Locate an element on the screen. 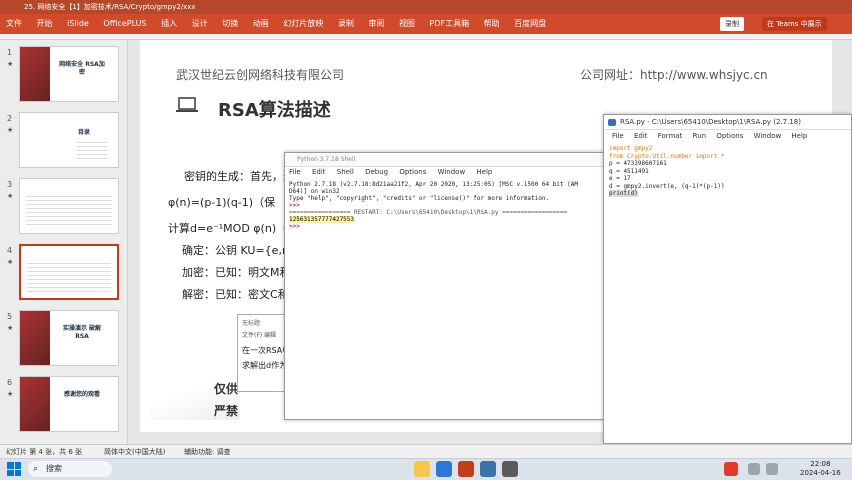  slide-text-line: 加密：已知：明文M和 is located at coordinates (236, 272).